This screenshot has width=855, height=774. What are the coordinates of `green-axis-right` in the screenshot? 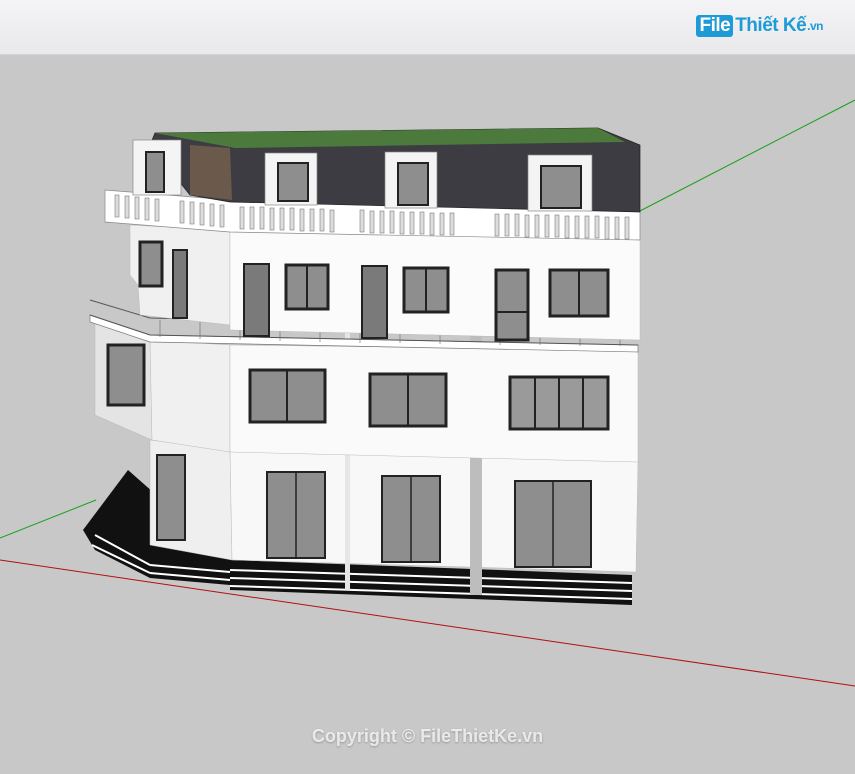 It's located at (745, 156).